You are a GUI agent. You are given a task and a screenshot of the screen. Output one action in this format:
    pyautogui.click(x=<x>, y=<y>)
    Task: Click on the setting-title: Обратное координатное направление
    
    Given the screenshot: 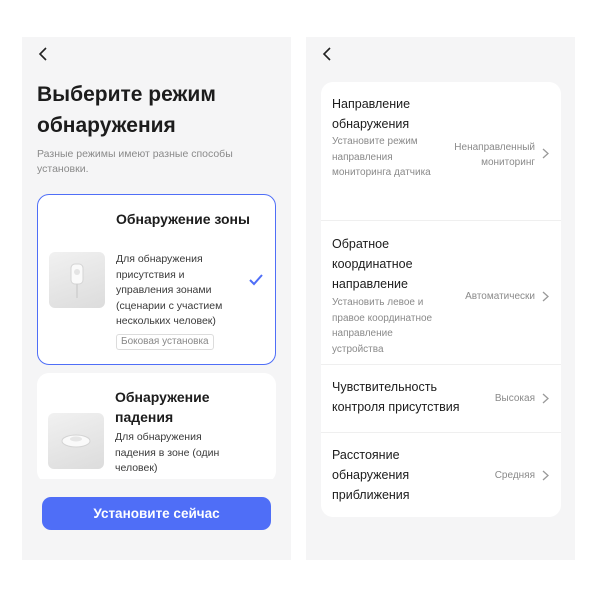 What is the action you would take?
    pyautogui.click(x=372, y=264)
    